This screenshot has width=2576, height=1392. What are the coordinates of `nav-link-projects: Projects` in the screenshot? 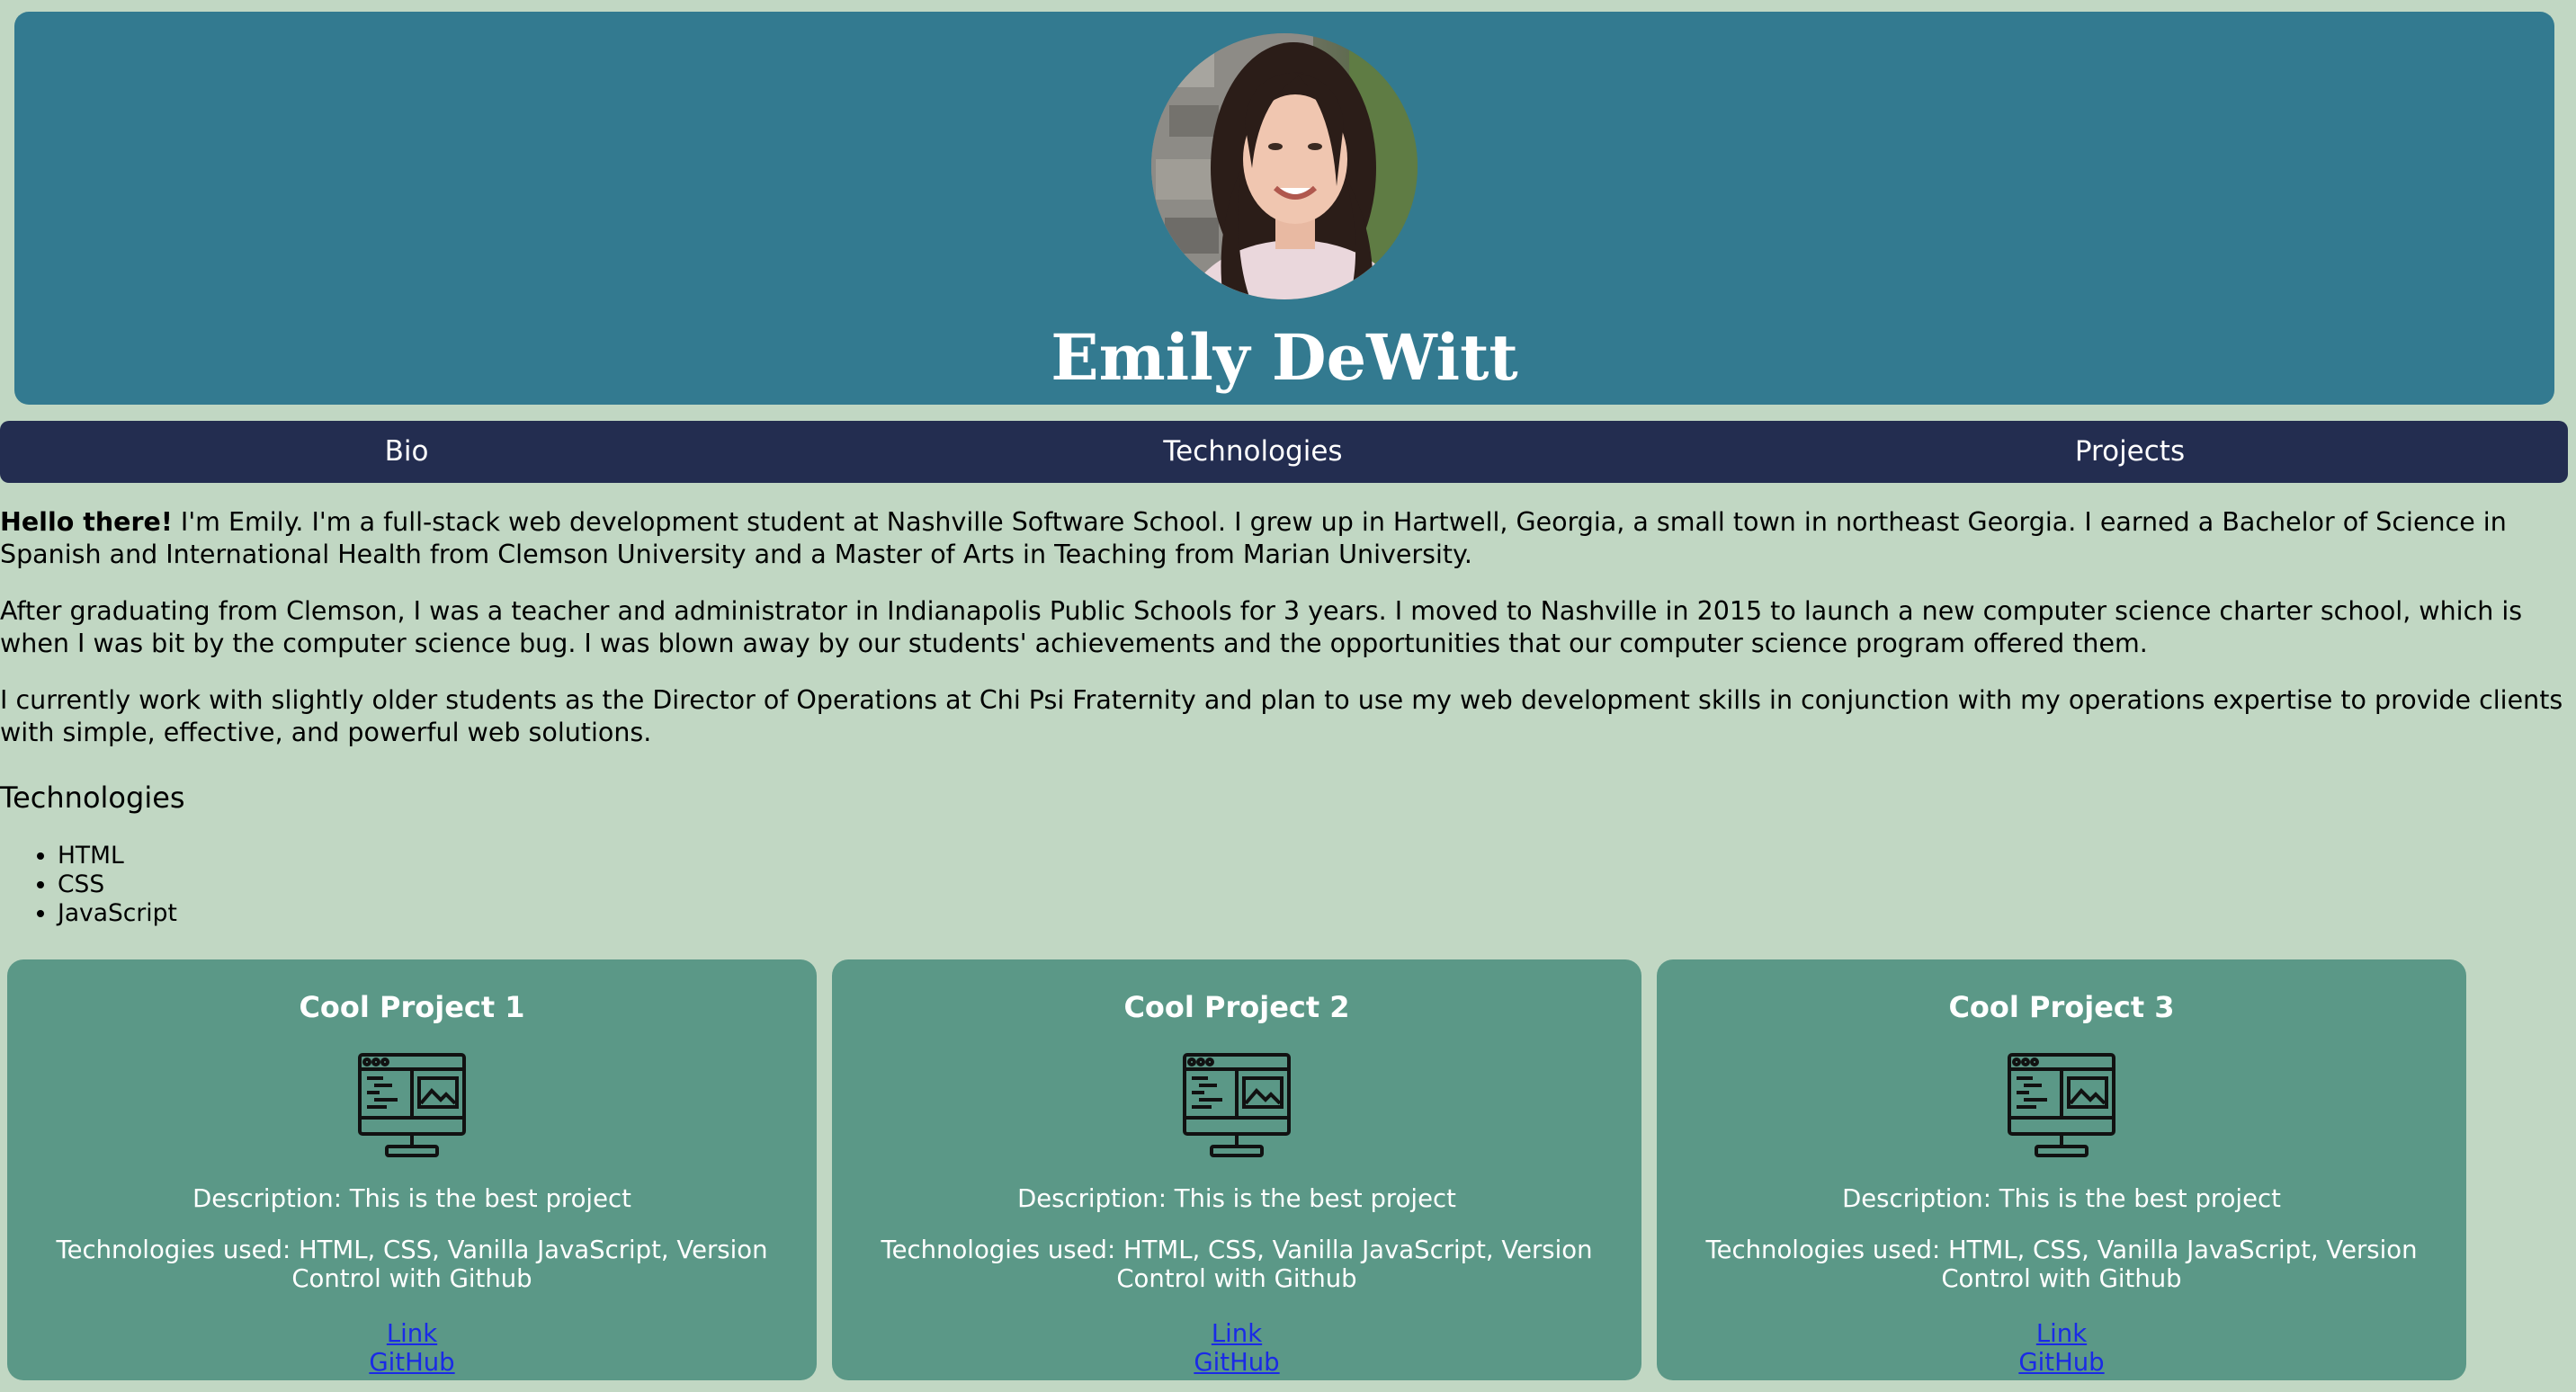 It's located at (2130, 452).